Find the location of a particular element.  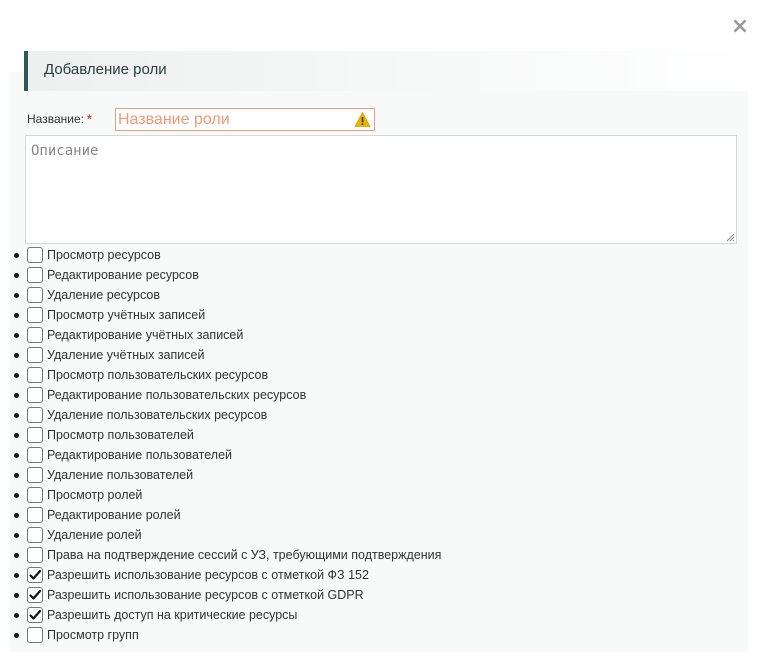

permission-label: Редактирование пользовательских ресурсов is located at coordinates (177, 395).